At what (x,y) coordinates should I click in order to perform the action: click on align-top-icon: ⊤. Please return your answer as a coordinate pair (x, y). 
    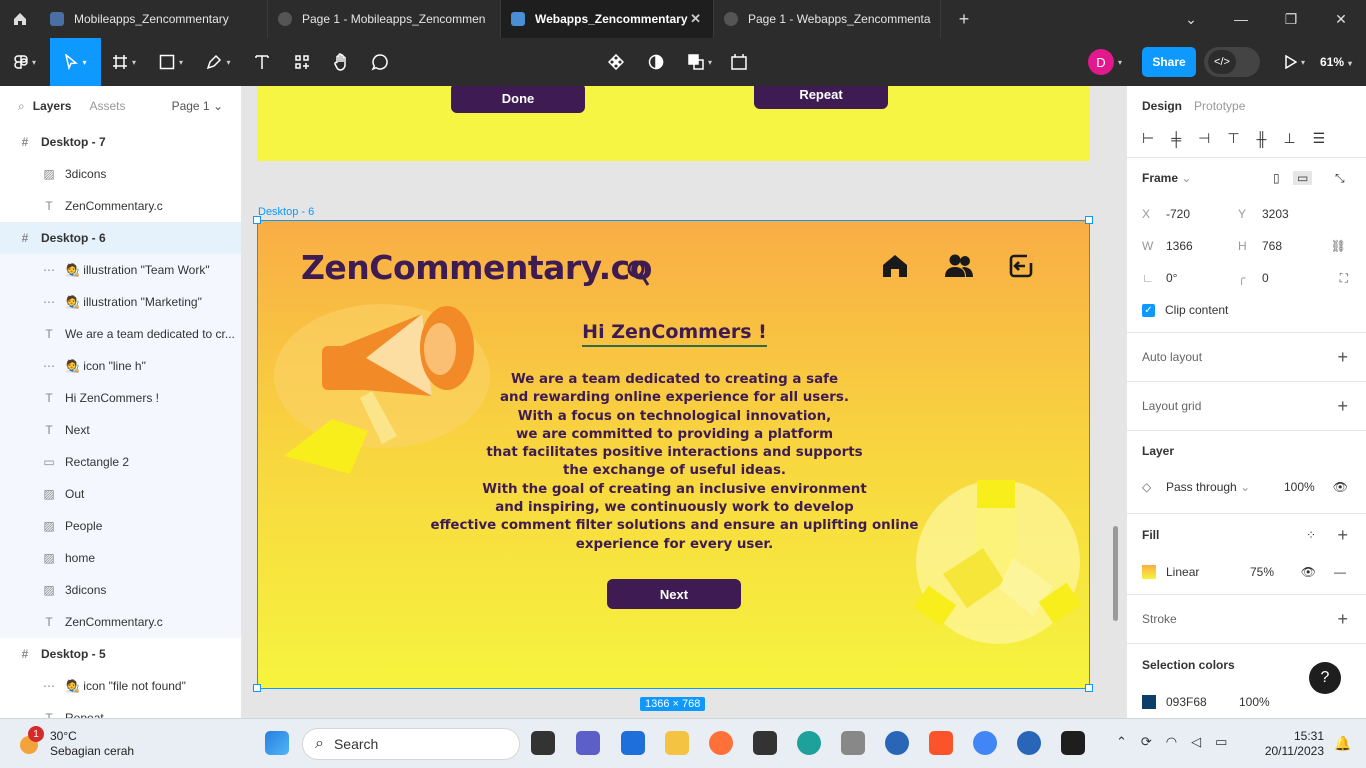
    Looking at the image, I should click on (1233, 138).